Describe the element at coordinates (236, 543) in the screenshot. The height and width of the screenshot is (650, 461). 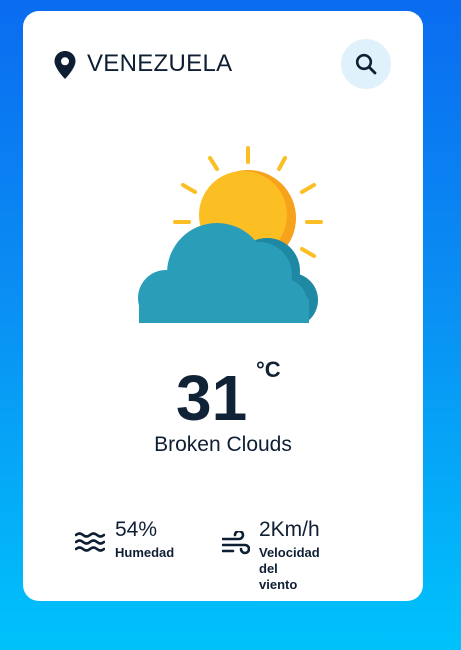
I see `wind-icon` at that location.